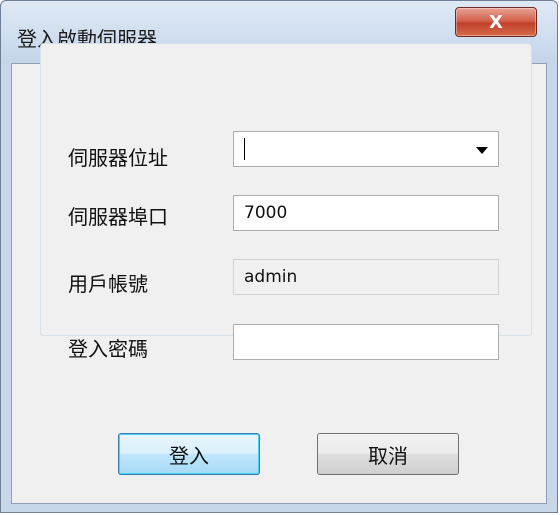  Describe the element at coordinates (366, 149) in the screenshot. I see `server-address-combobox` at that location.